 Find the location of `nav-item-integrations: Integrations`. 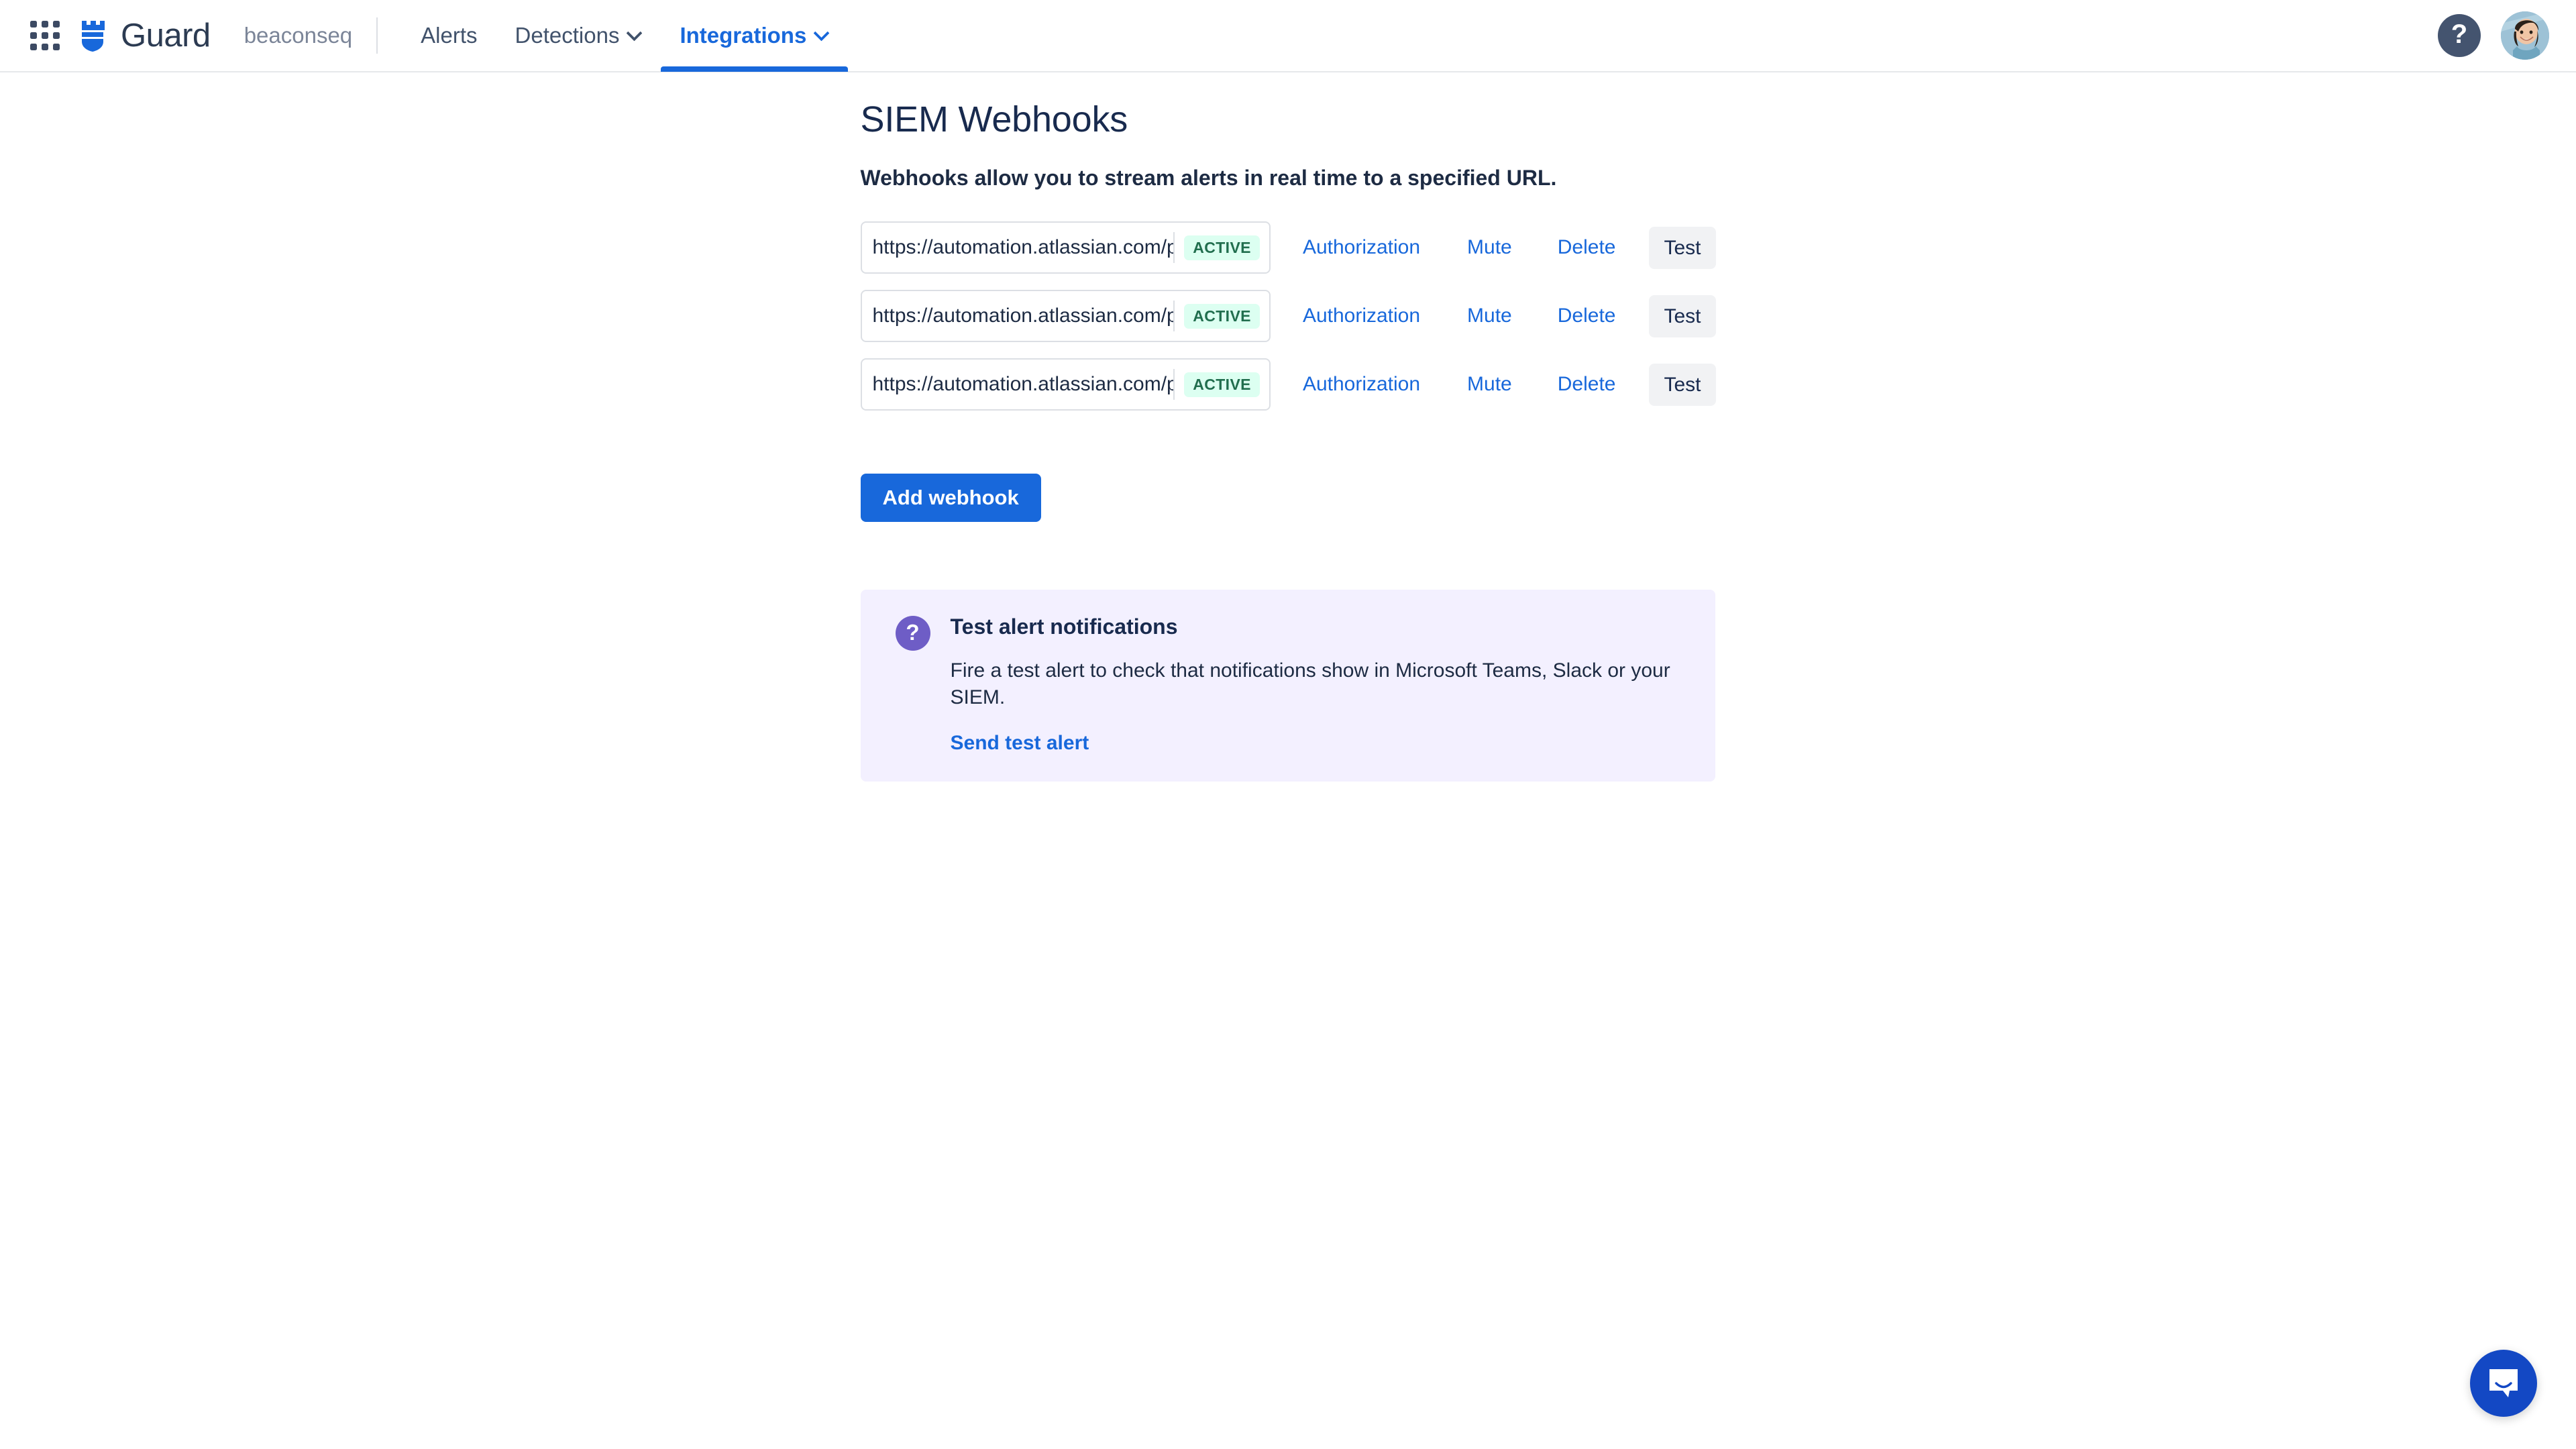

nav-item-integrations: Integrations is located at coordinates (755, 36).